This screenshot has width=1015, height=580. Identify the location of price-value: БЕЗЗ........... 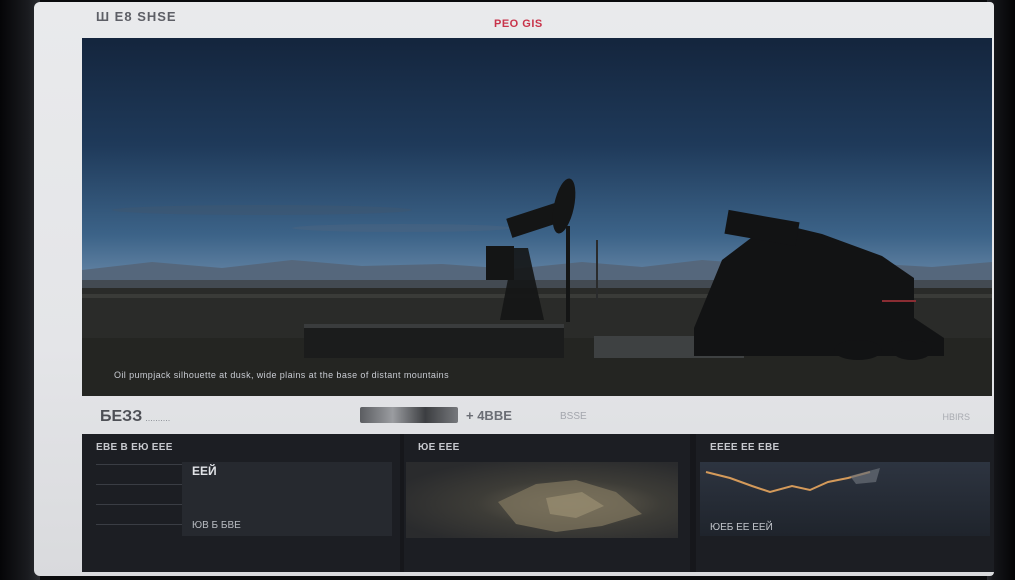
(135, 417).